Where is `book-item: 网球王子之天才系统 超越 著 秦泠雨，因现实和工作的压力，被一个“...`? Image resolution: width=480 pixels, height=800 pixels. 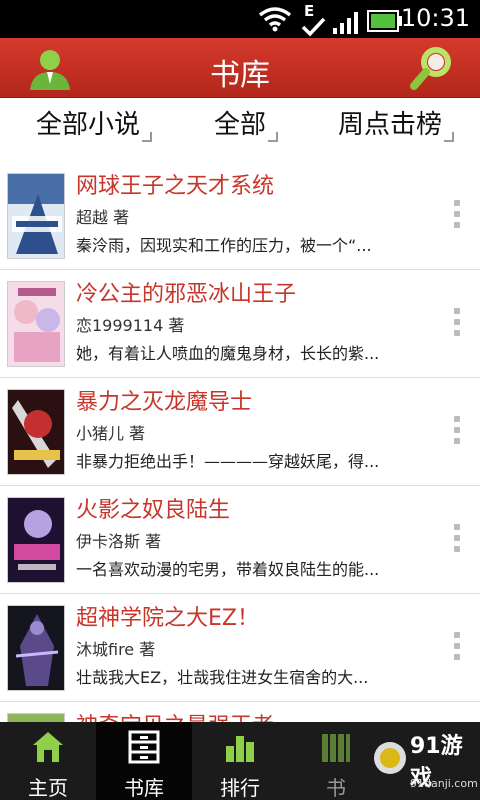
book-item: 网球王子之天才系统 超越 著 秦泠雨，因现实和工作的压力，被一个“... is located at coordinates (240, 216).